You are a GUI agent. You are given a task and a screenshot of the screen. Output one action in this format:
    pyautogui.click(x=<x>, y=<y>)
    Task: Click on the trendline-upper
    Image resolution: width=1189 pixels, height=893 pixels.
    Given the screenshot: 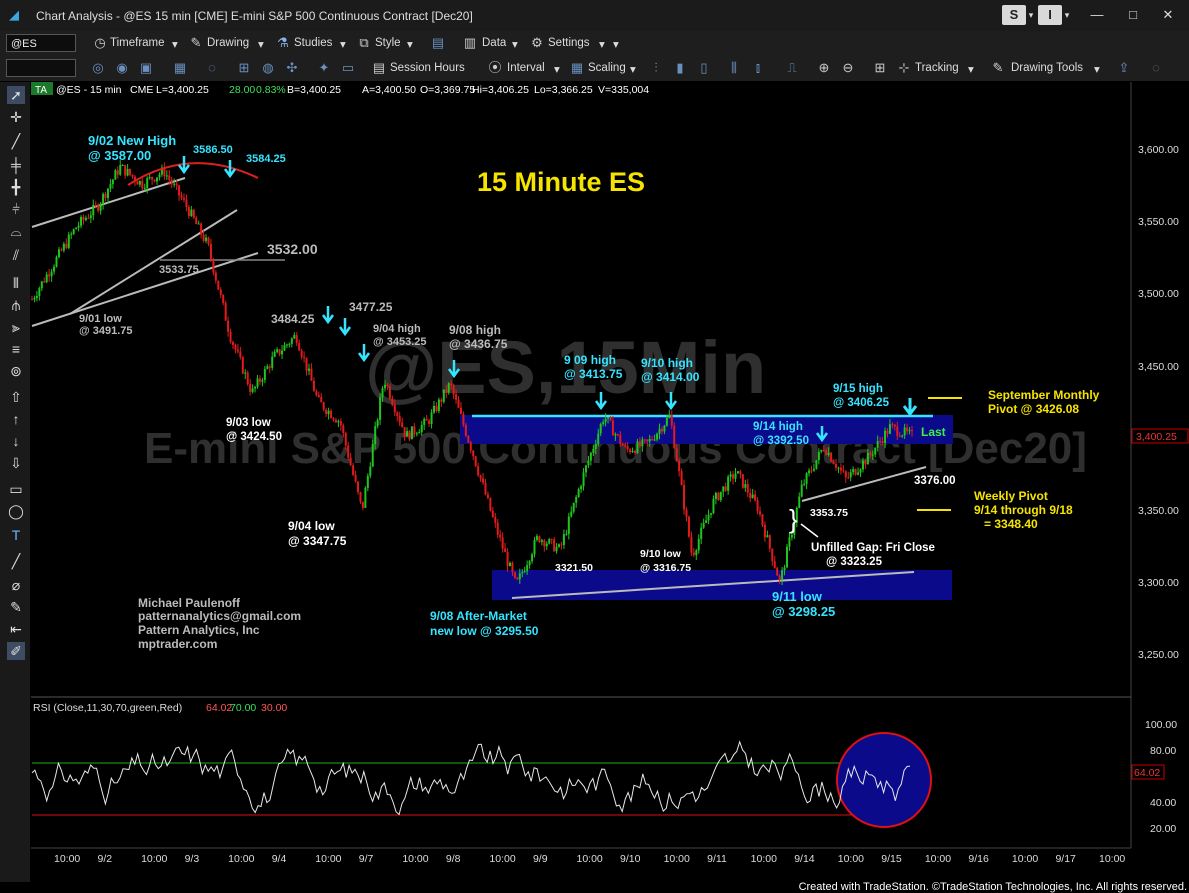 What is the action you would take?
    pyautogui.click(x=108, y=202)
    